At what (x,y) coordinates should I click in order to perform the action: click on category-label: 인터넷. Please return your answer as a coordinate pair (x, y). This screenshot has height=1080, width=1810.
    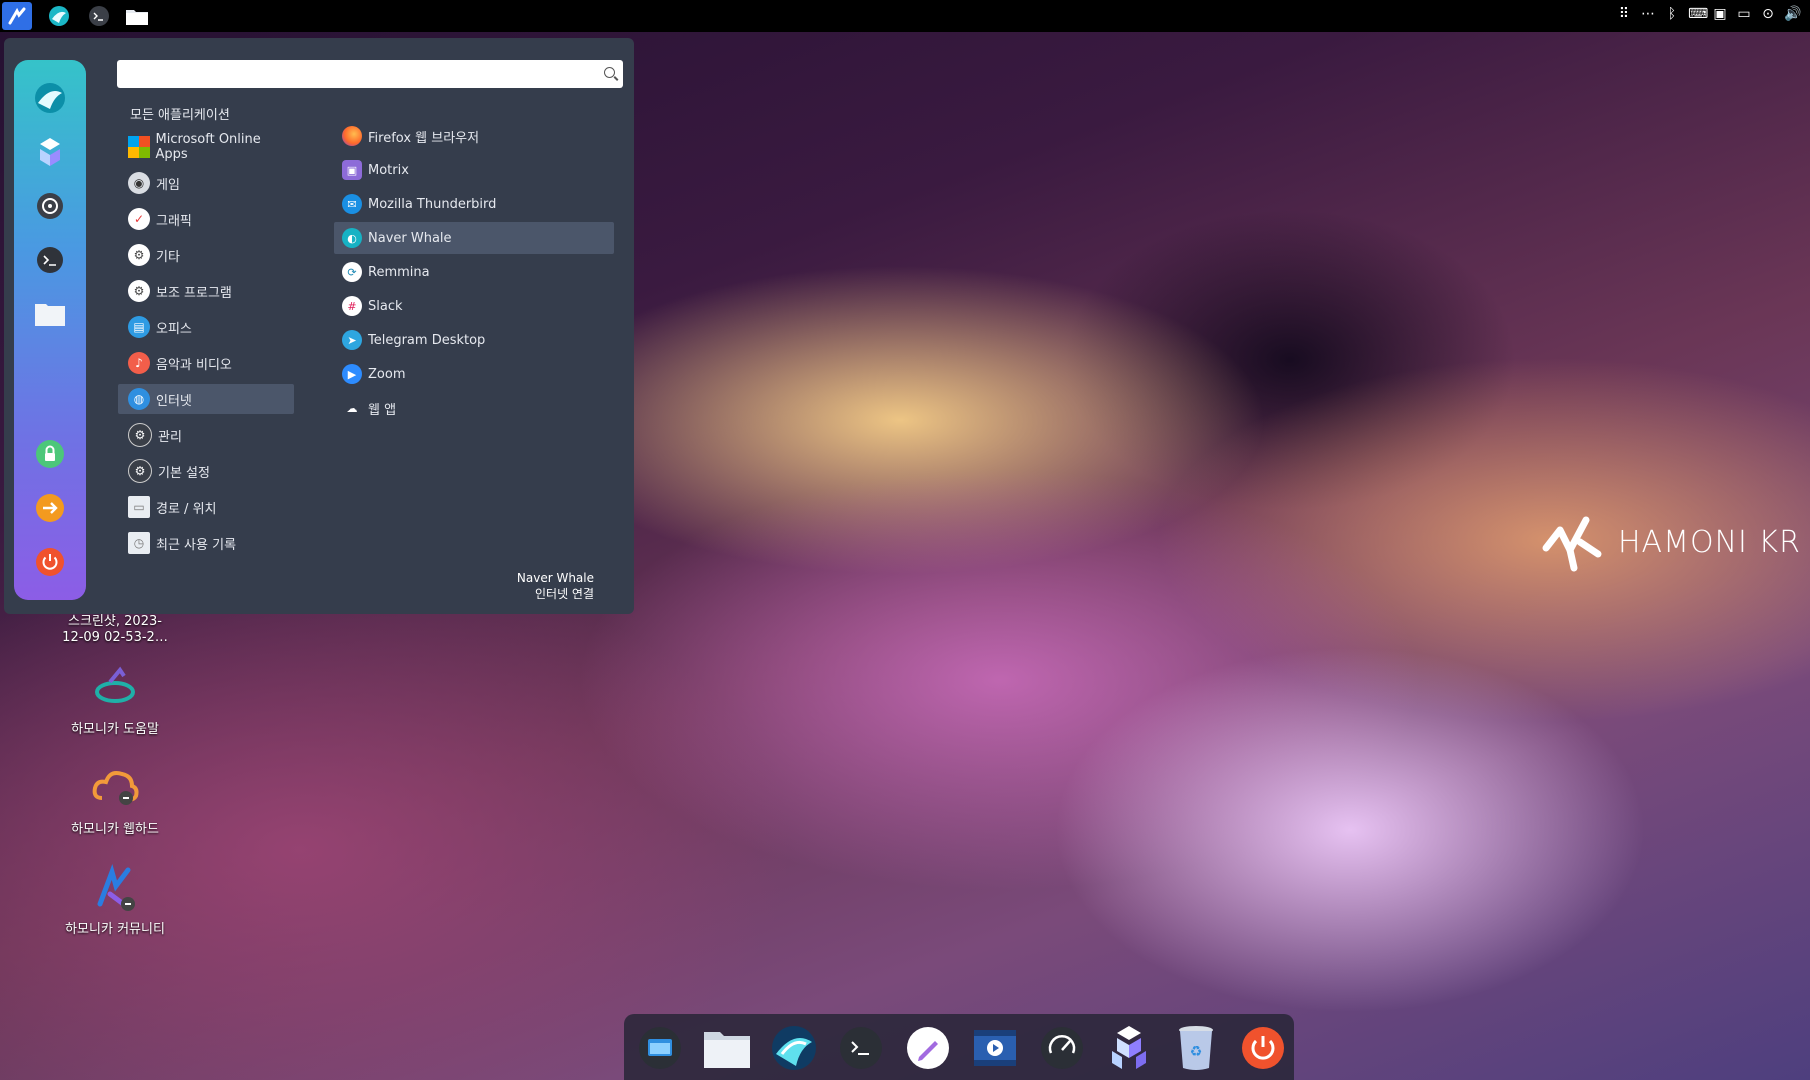
    Looking at the image, I should click on (174, 401).